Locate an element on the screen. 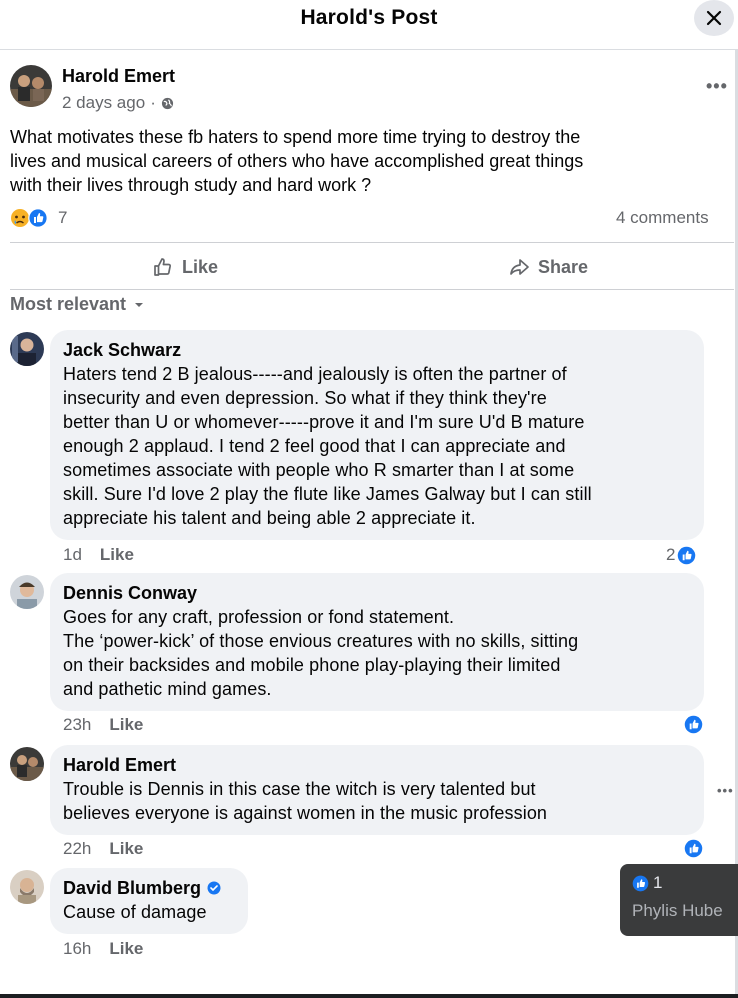 This screenshot has width=738, height=998. verified-badge-icon is located at coordinates (214, 888).